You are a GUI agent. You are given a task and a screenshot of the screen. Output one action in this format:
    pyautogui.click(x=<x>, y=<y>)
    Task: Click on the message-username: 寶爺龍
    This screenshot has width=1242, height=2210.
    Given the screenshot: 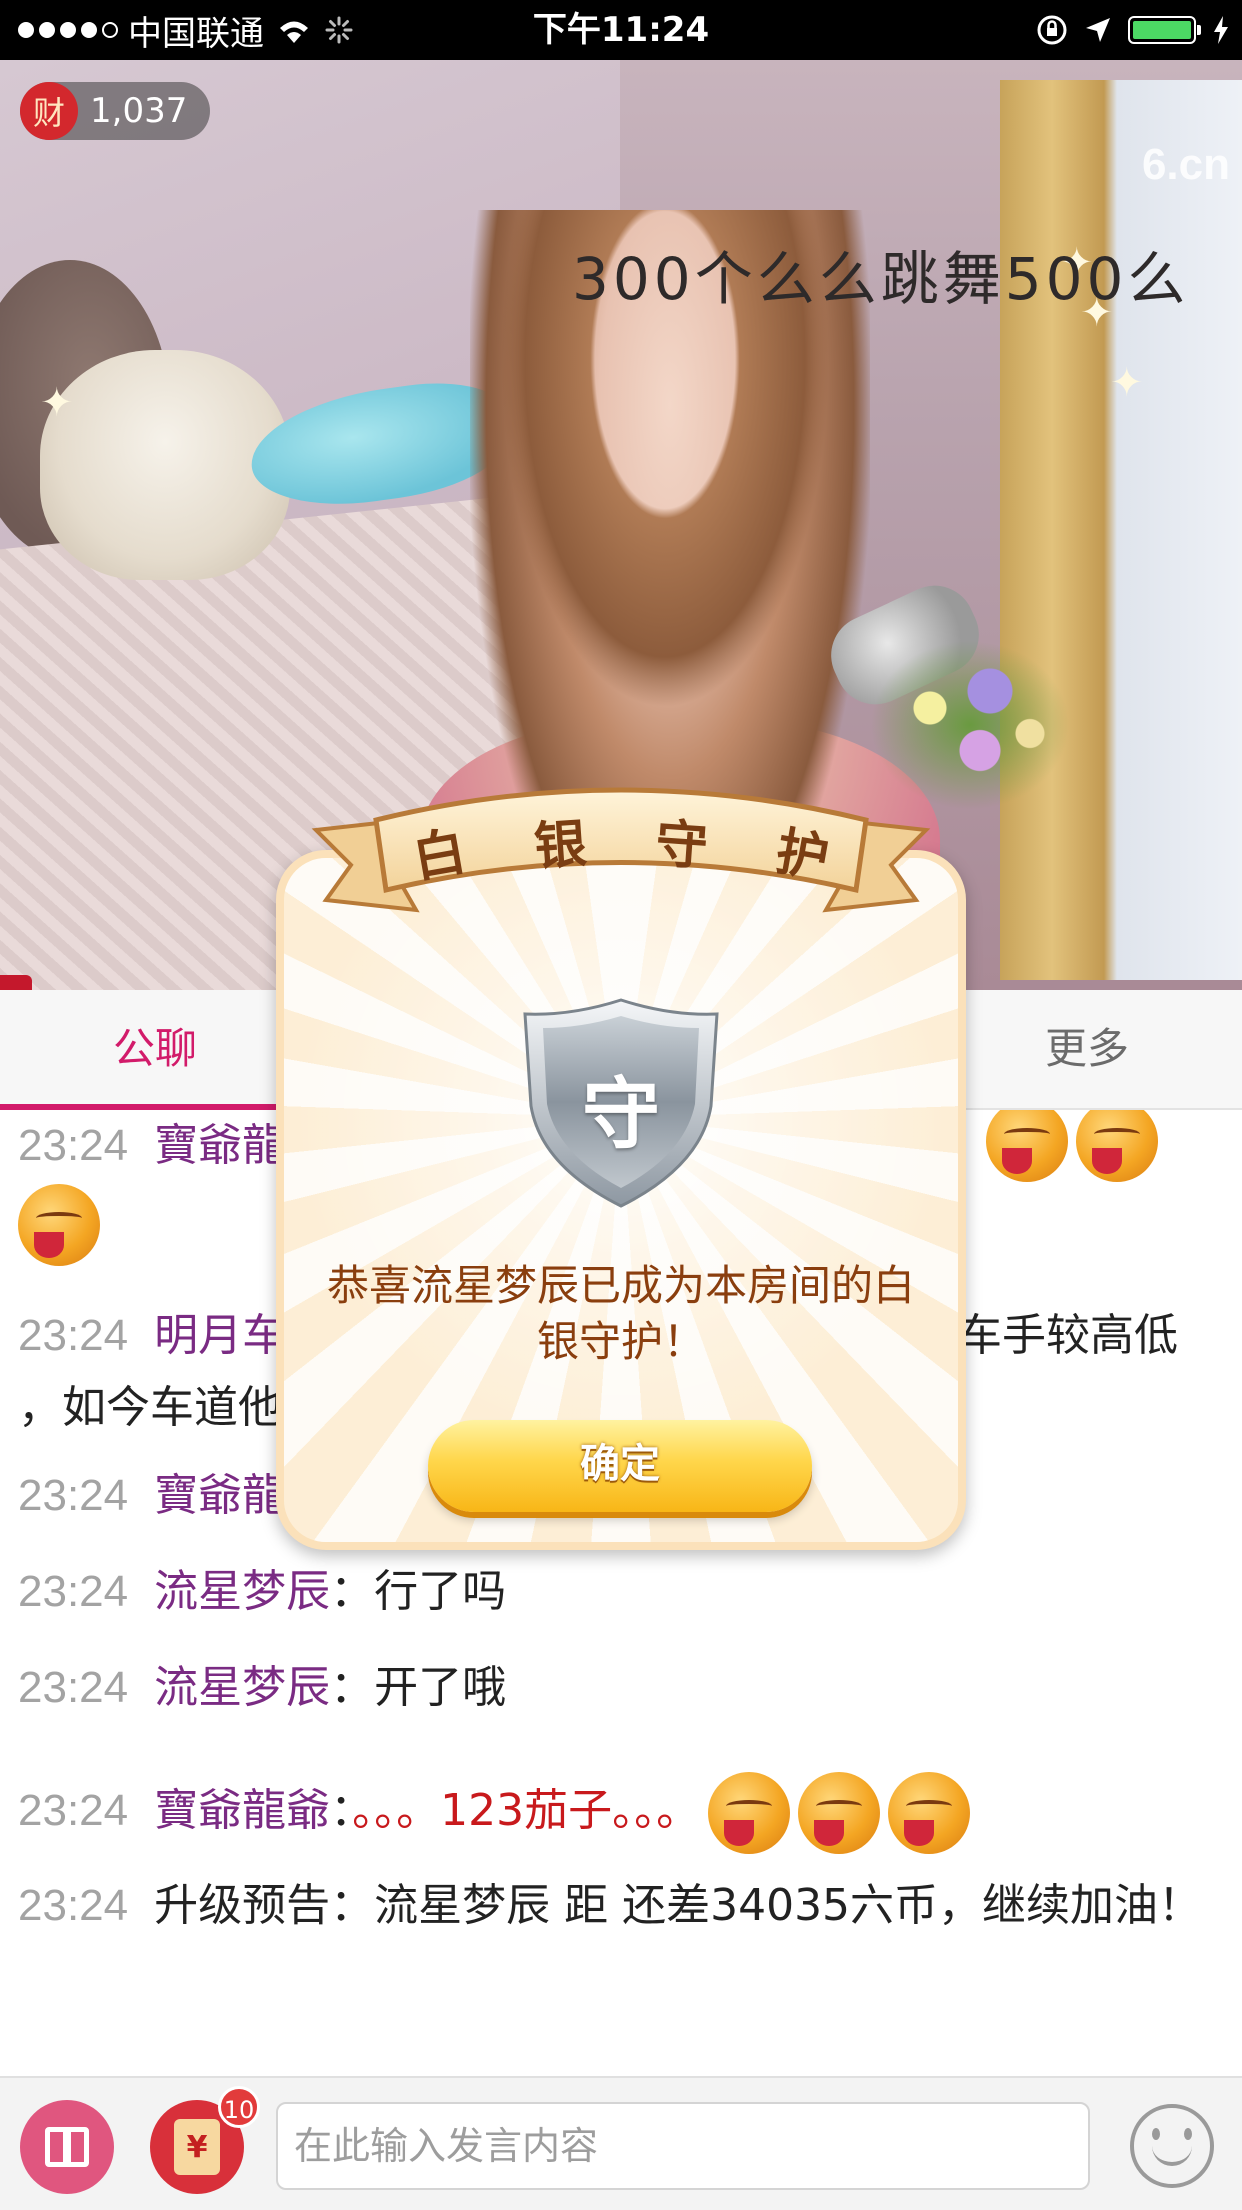 What is the action you would take?
    pyautogui.click(x=220, y=1145)
    